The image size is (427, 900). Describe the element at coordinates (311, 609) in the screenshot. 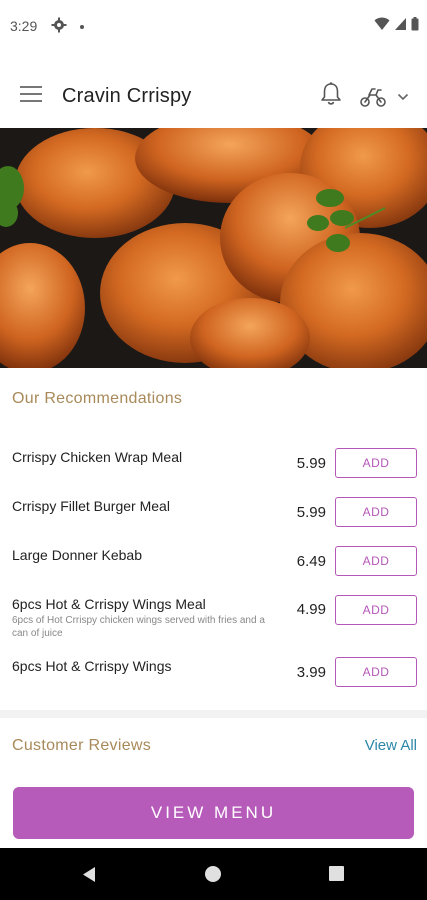

I see `item-price: 4.99` at that location.